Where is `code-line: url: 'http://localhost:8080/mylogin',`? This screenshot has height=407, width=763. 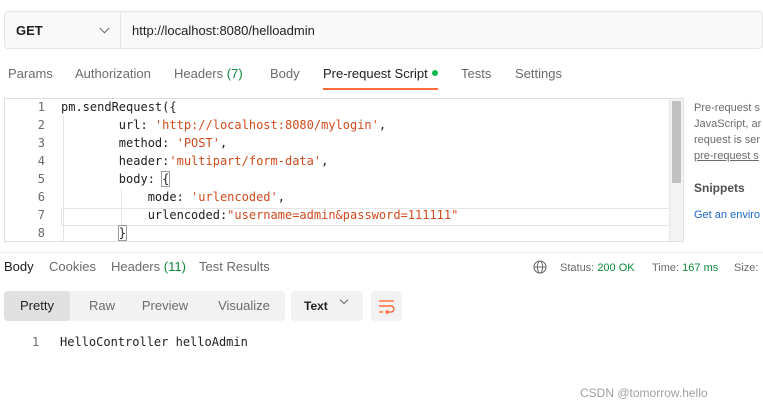 code-line: url: 'http://localhost:8080/mylogin', is located at coordinates (223, 125).